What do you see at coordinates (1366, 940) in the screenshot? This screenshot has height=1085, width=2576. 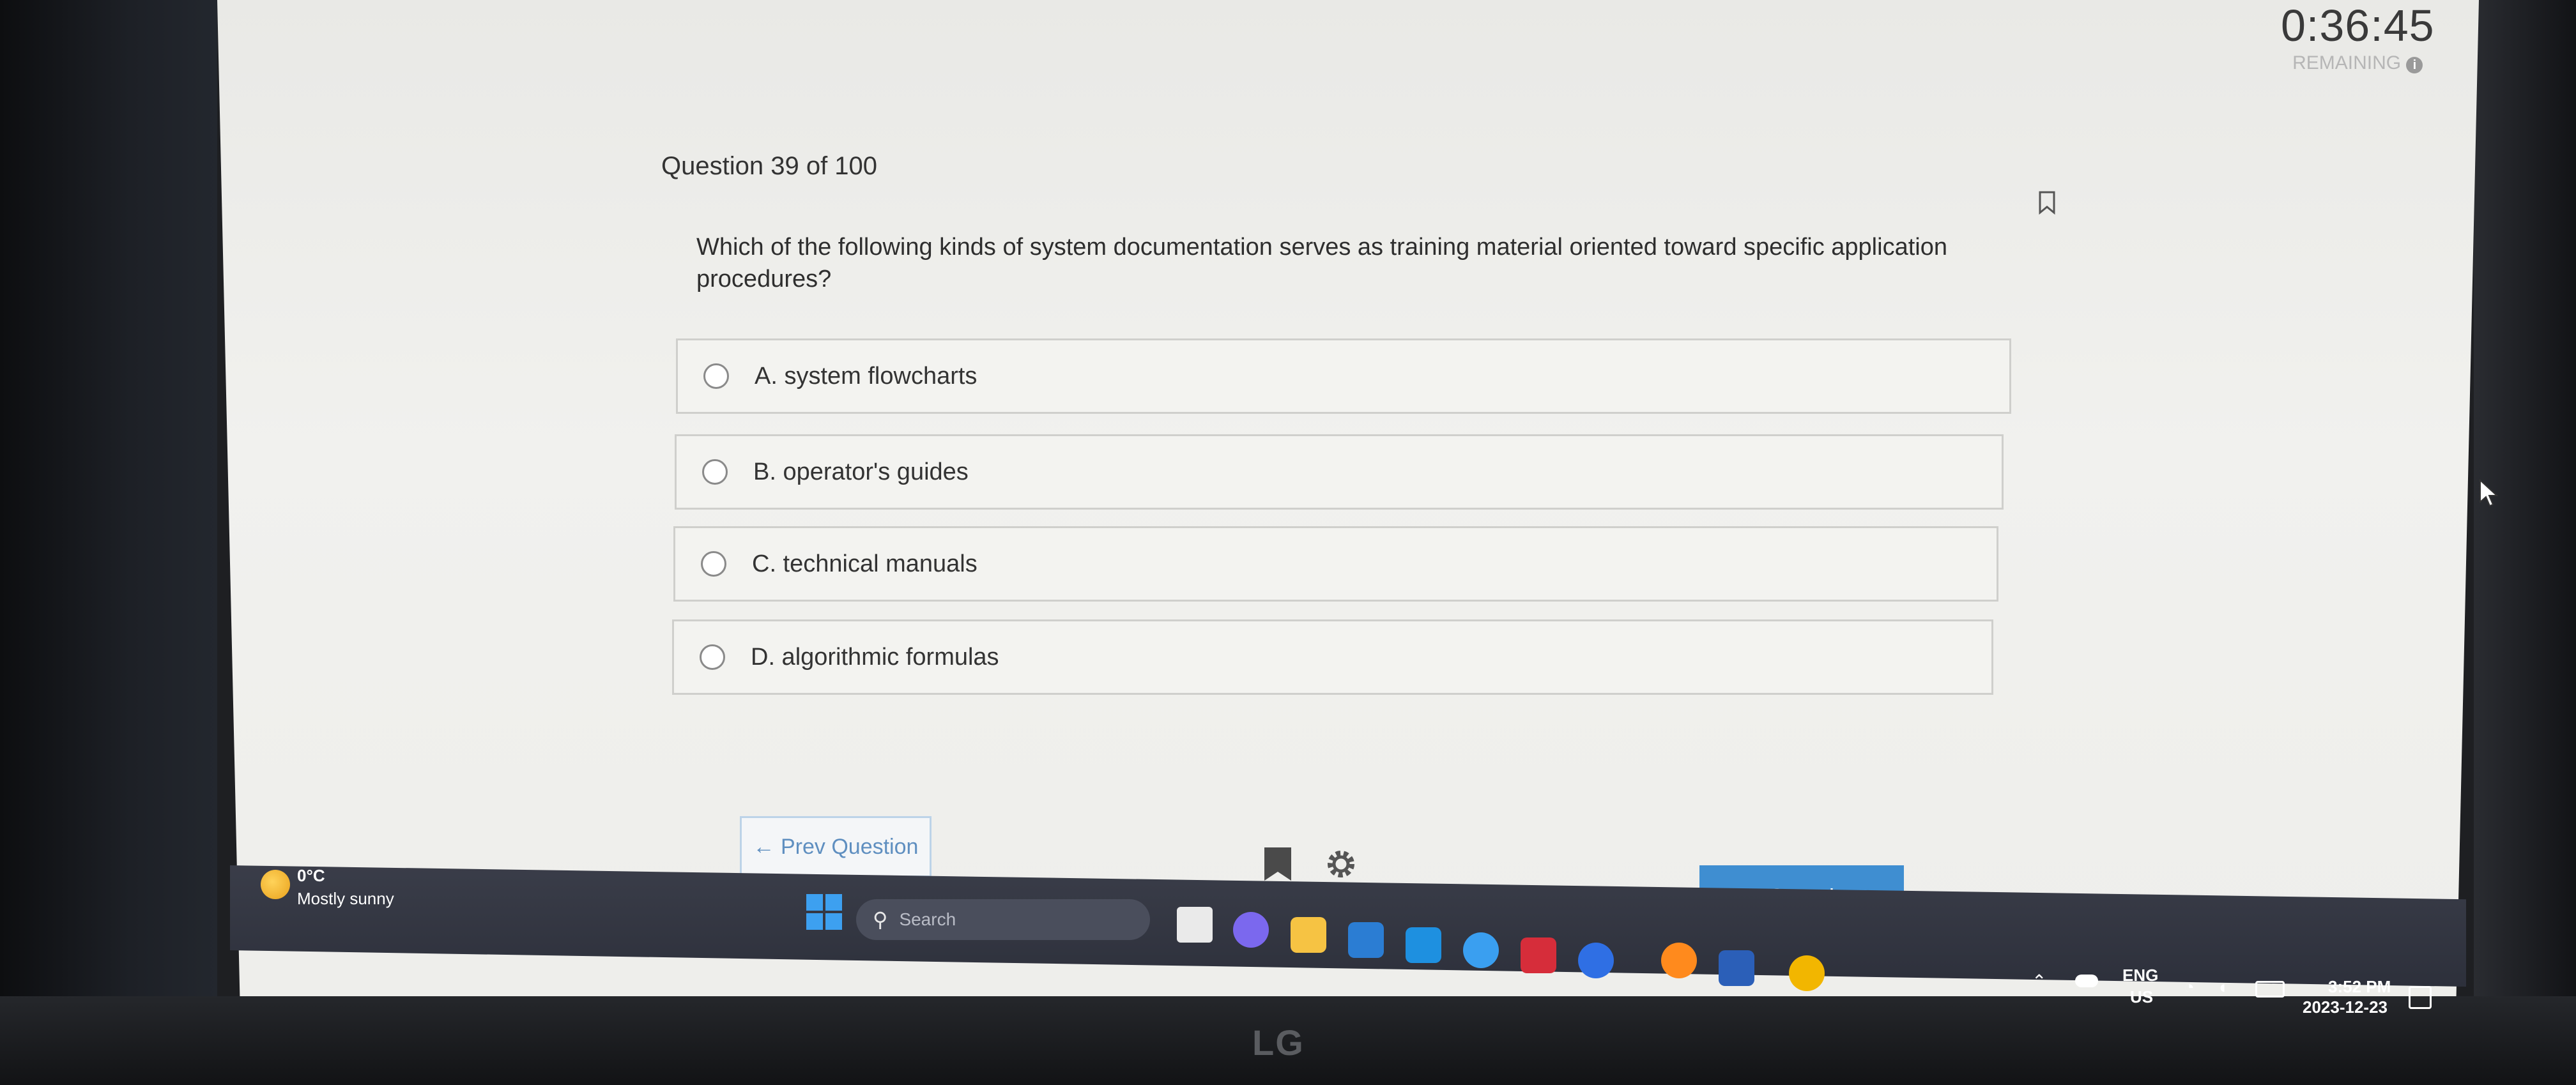 I see `store-icon` at bounding box center [1366, 940].